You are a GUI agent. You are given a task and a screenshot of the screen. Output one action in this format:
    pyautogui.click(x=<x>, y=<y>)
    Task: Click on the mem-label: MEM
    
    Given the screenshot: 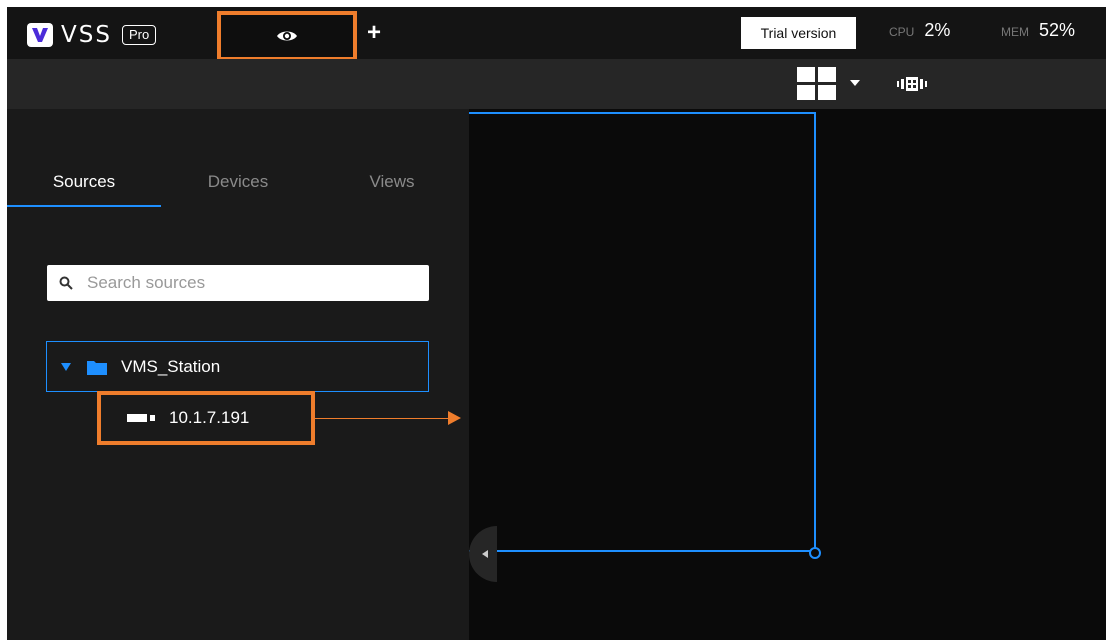 What is the action you would take?
    pyautogui.click(x=1015, y=32)
    